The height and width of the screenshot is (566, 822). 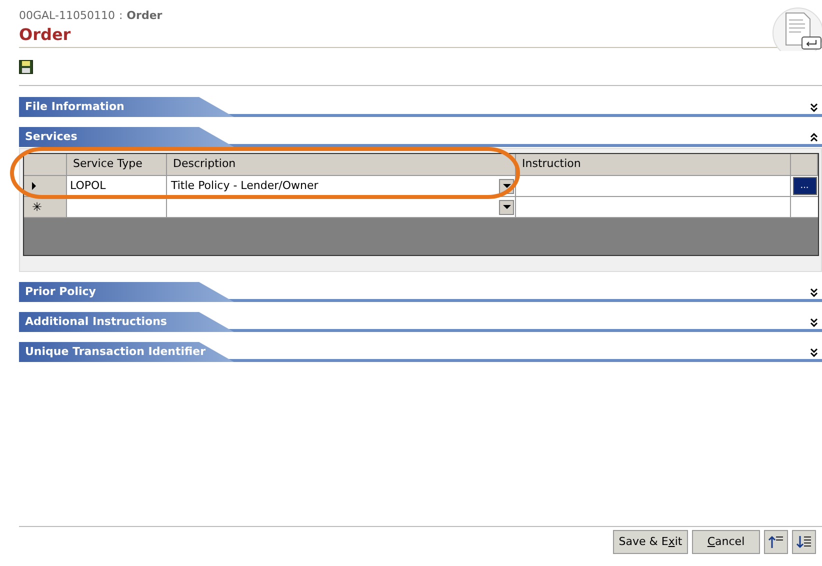 I want to click on breadcrumb: Order, so click(x=144, y=16).